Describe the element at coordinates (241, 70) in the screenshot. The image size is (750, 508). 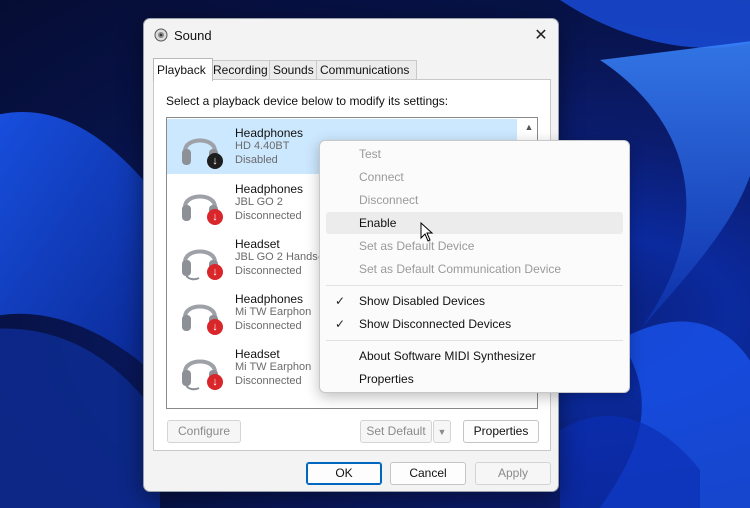
I see `tab-recording: Recording` at that location.